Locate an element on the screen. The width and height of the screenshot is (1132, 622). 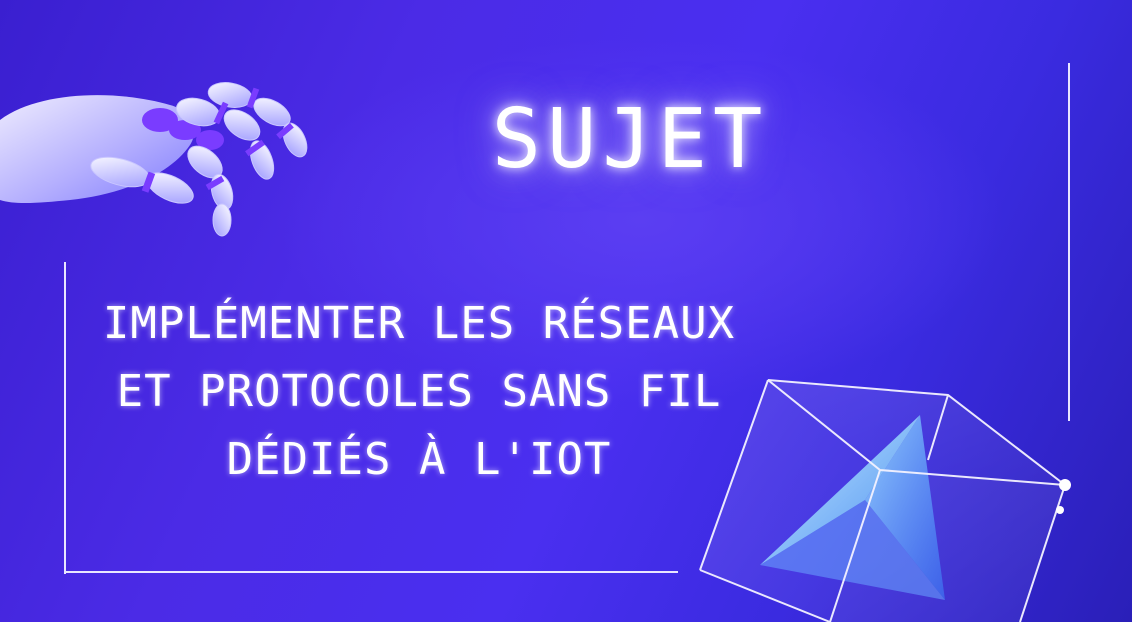
frame-bottom-line is located at coordinates (371, 572).